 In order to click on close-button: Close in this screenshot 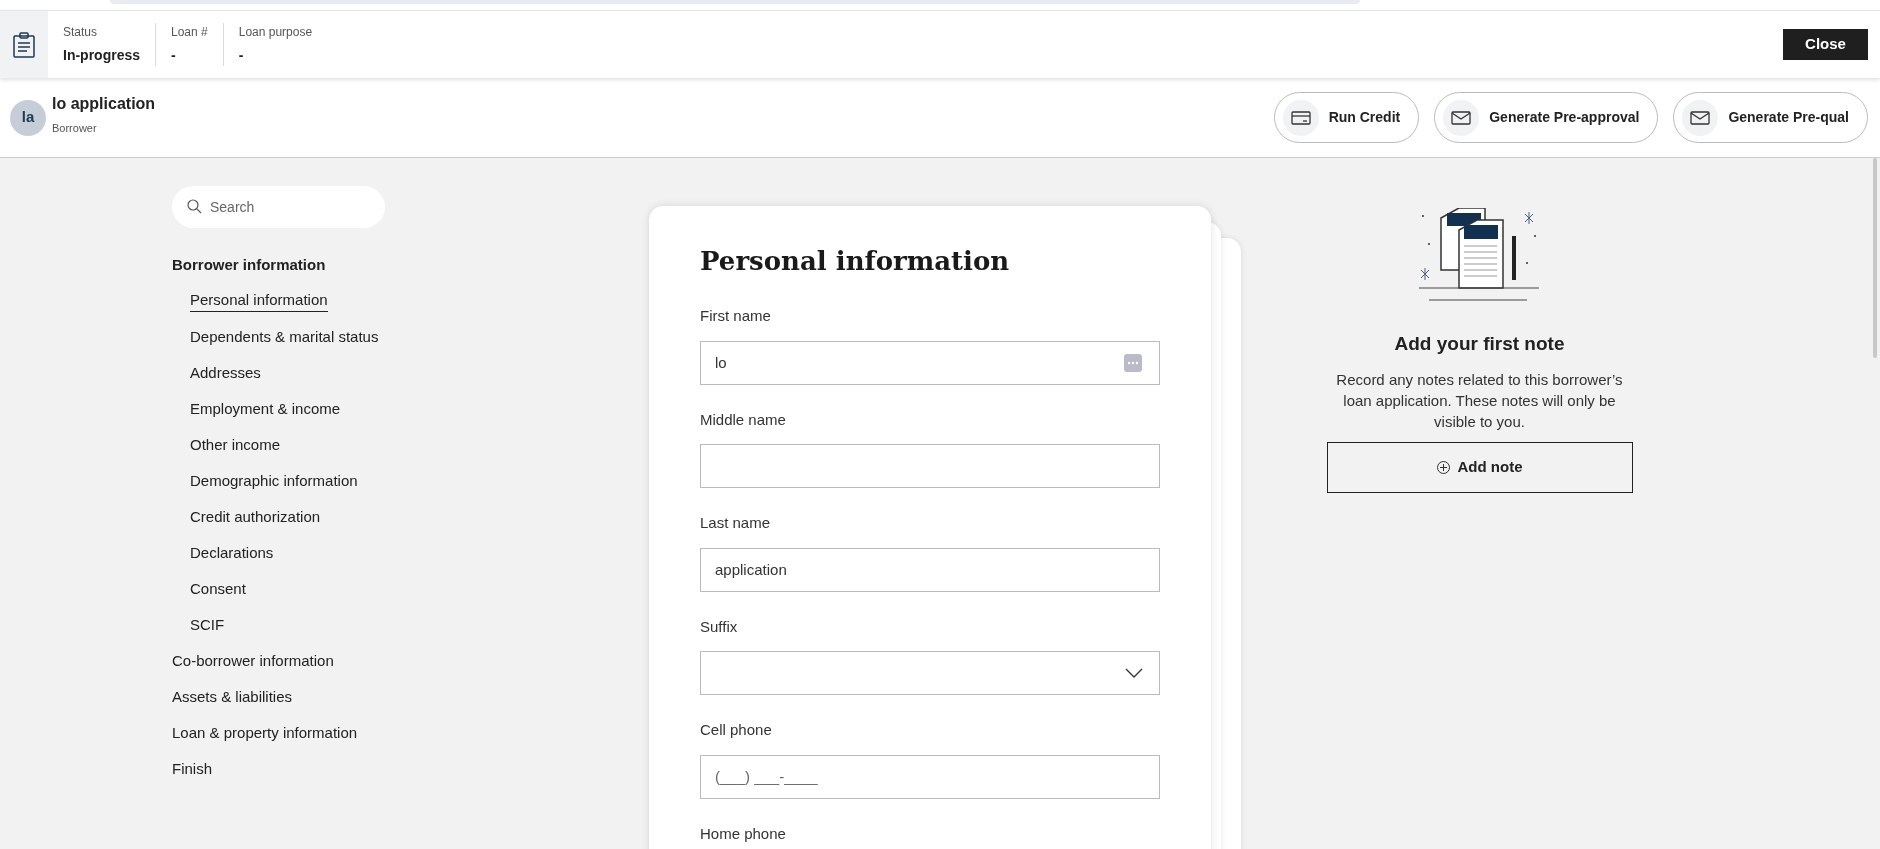, I will do `click(1825, 44)`.